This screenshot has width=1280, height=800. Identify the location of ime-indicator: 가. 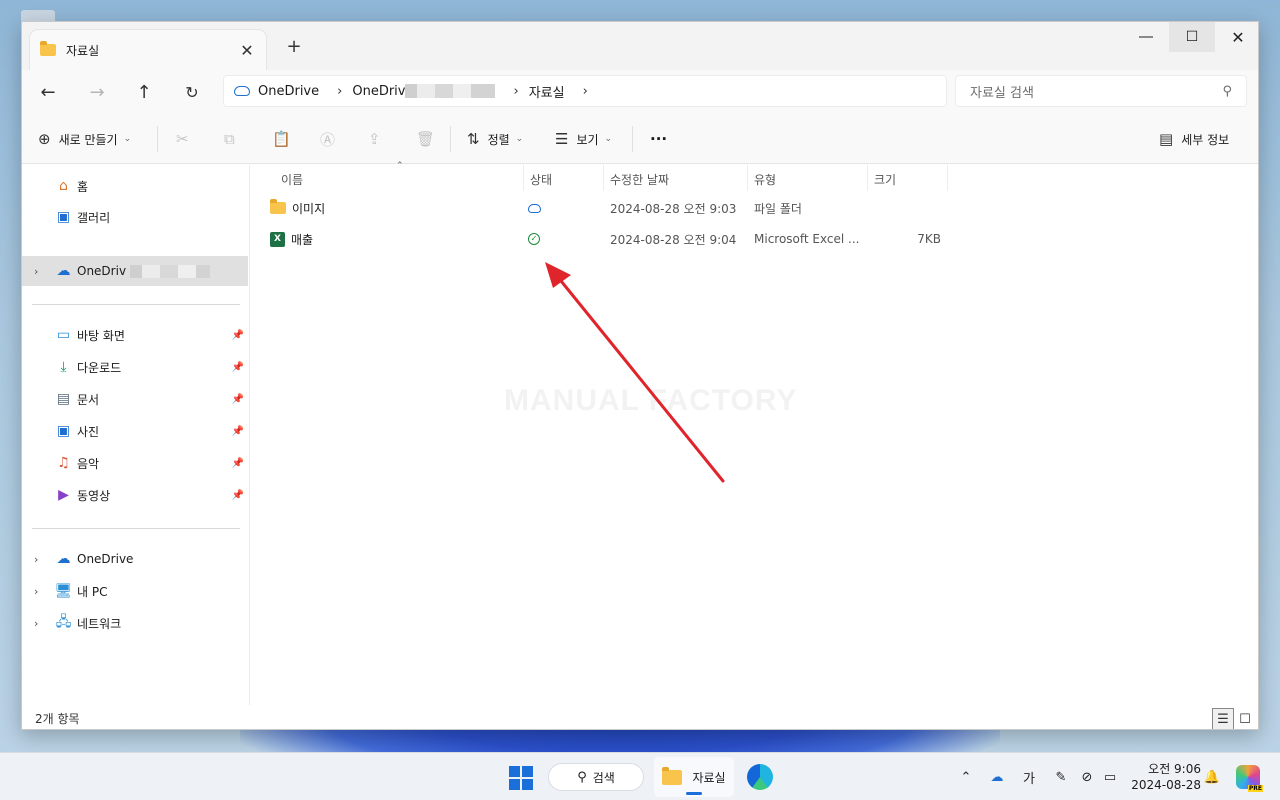
(1029, 777).